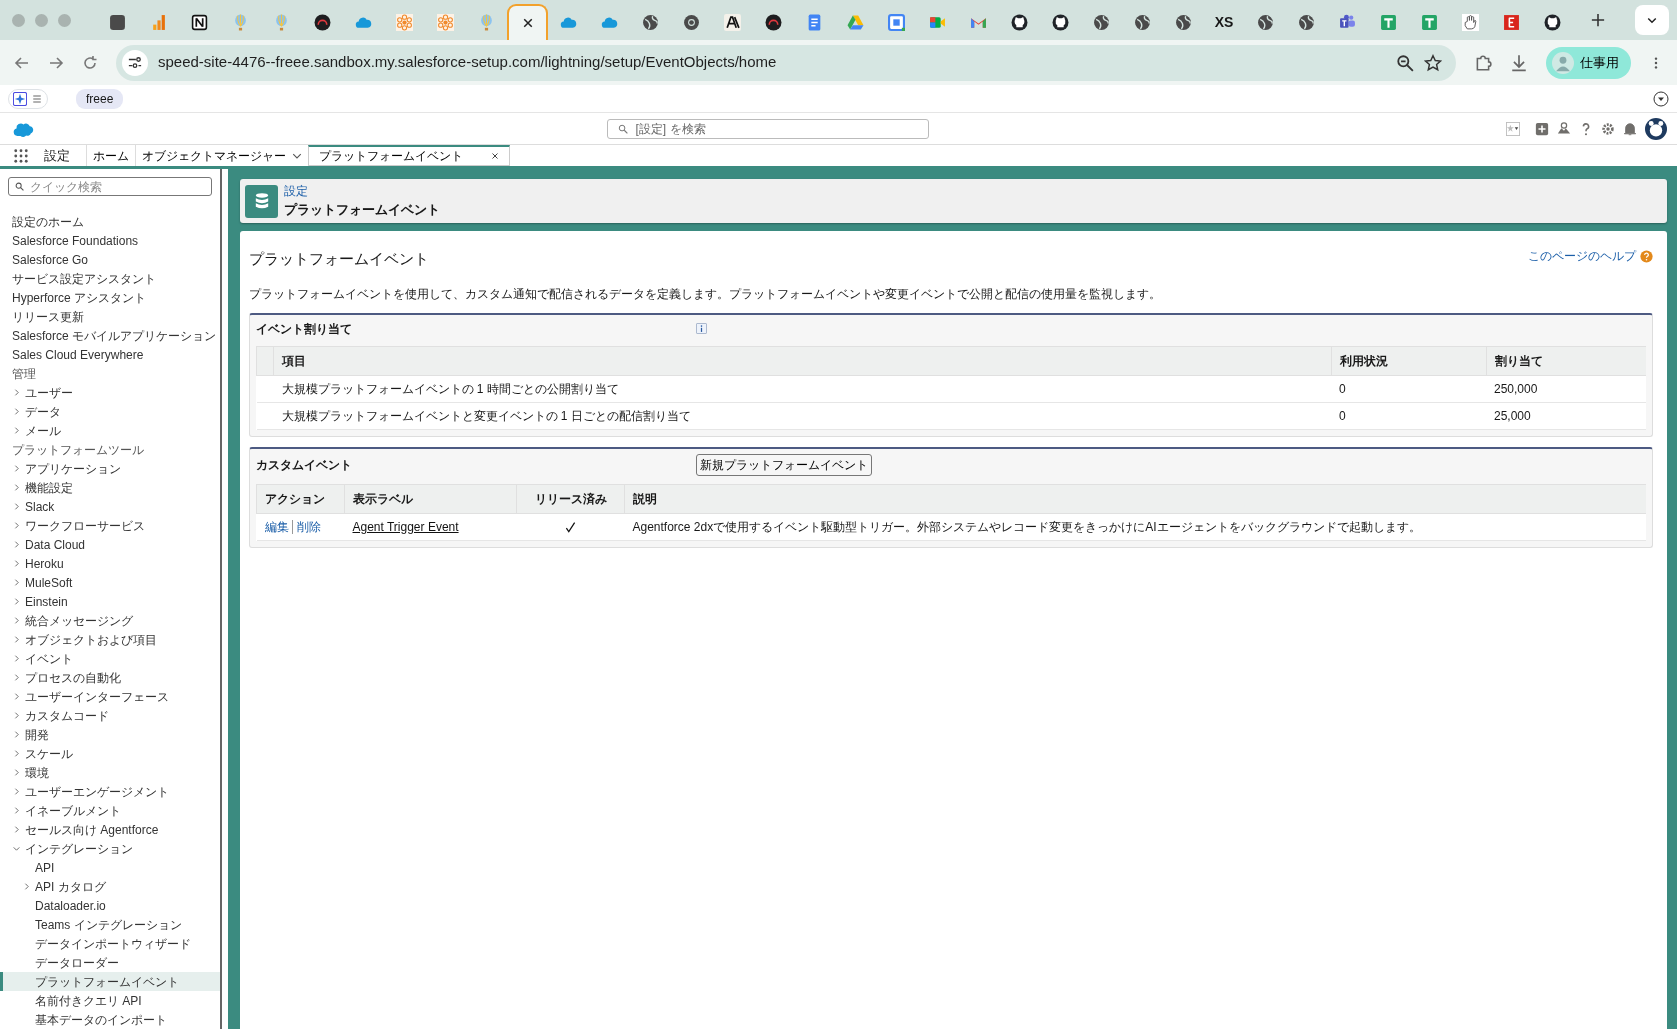  What do you see at coordinates (21, 155) in the screenshot?
I see `app-launcher-icon` at bounding box center [21, 155].